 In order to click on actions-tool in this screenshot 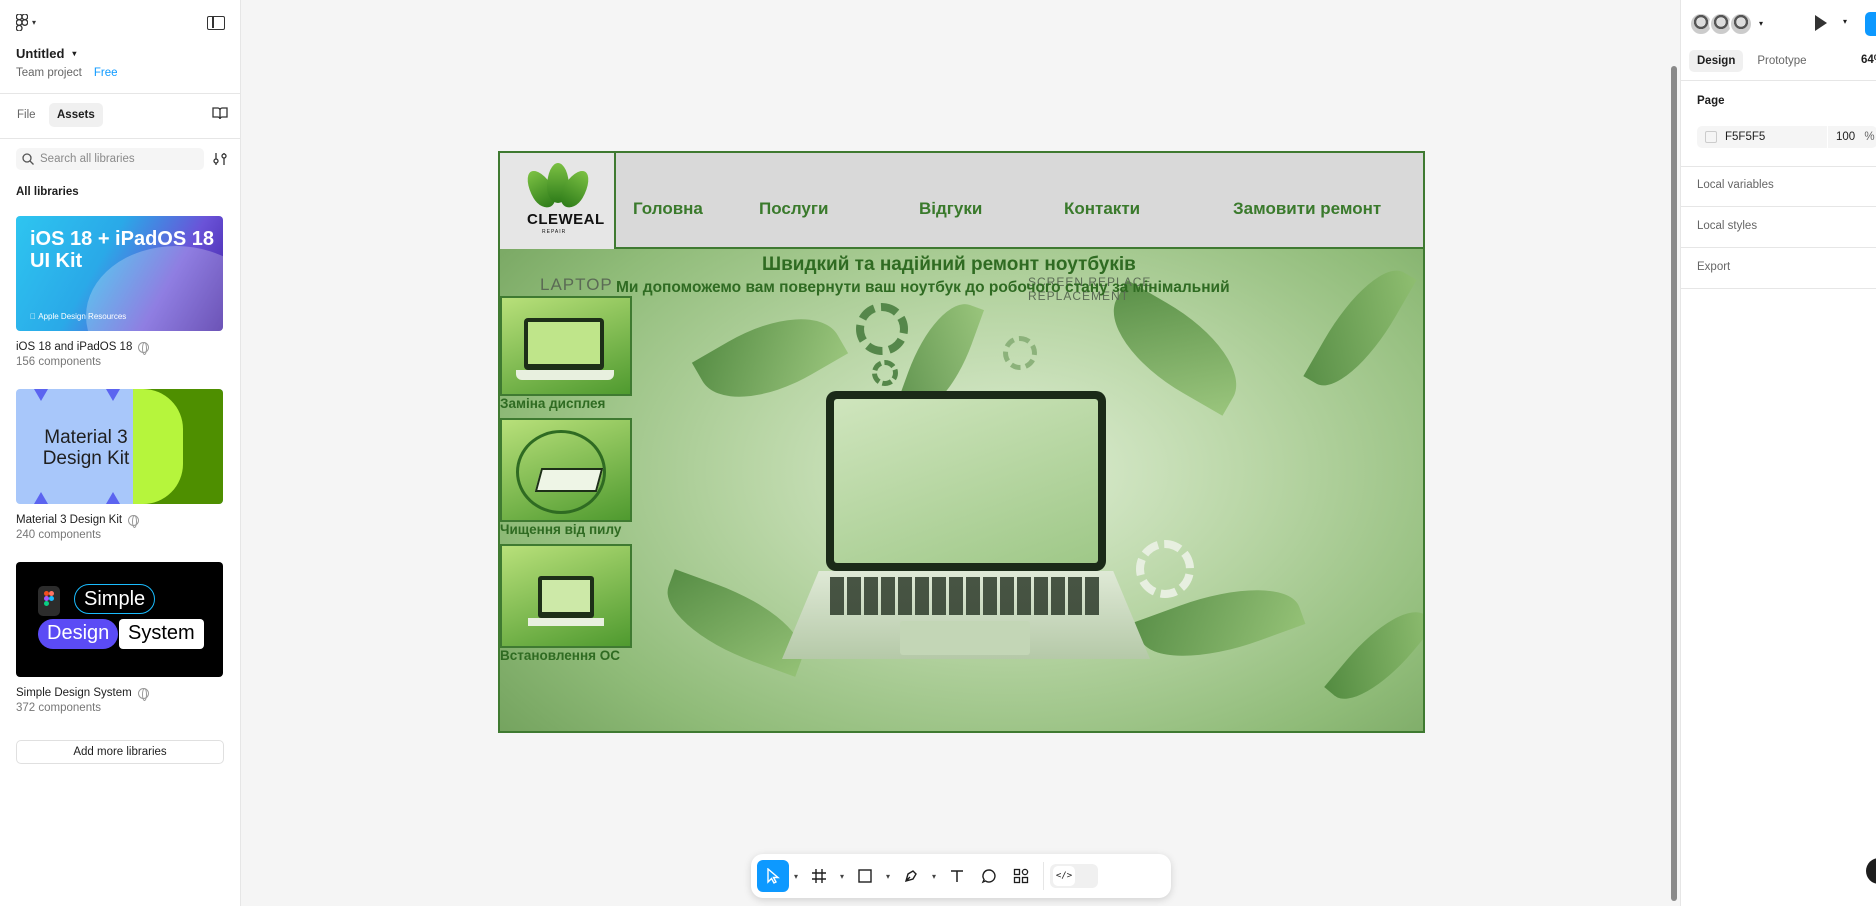, I will do `click(1021, 876)`.